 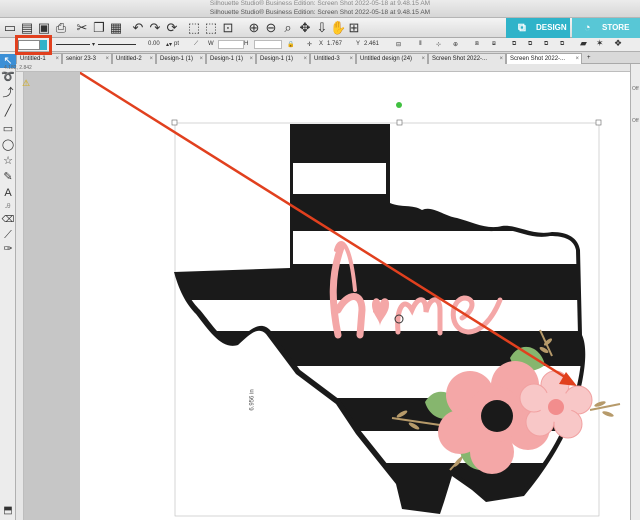 I want to click on grid-icon: ⊞, so click(x=354, y=28).